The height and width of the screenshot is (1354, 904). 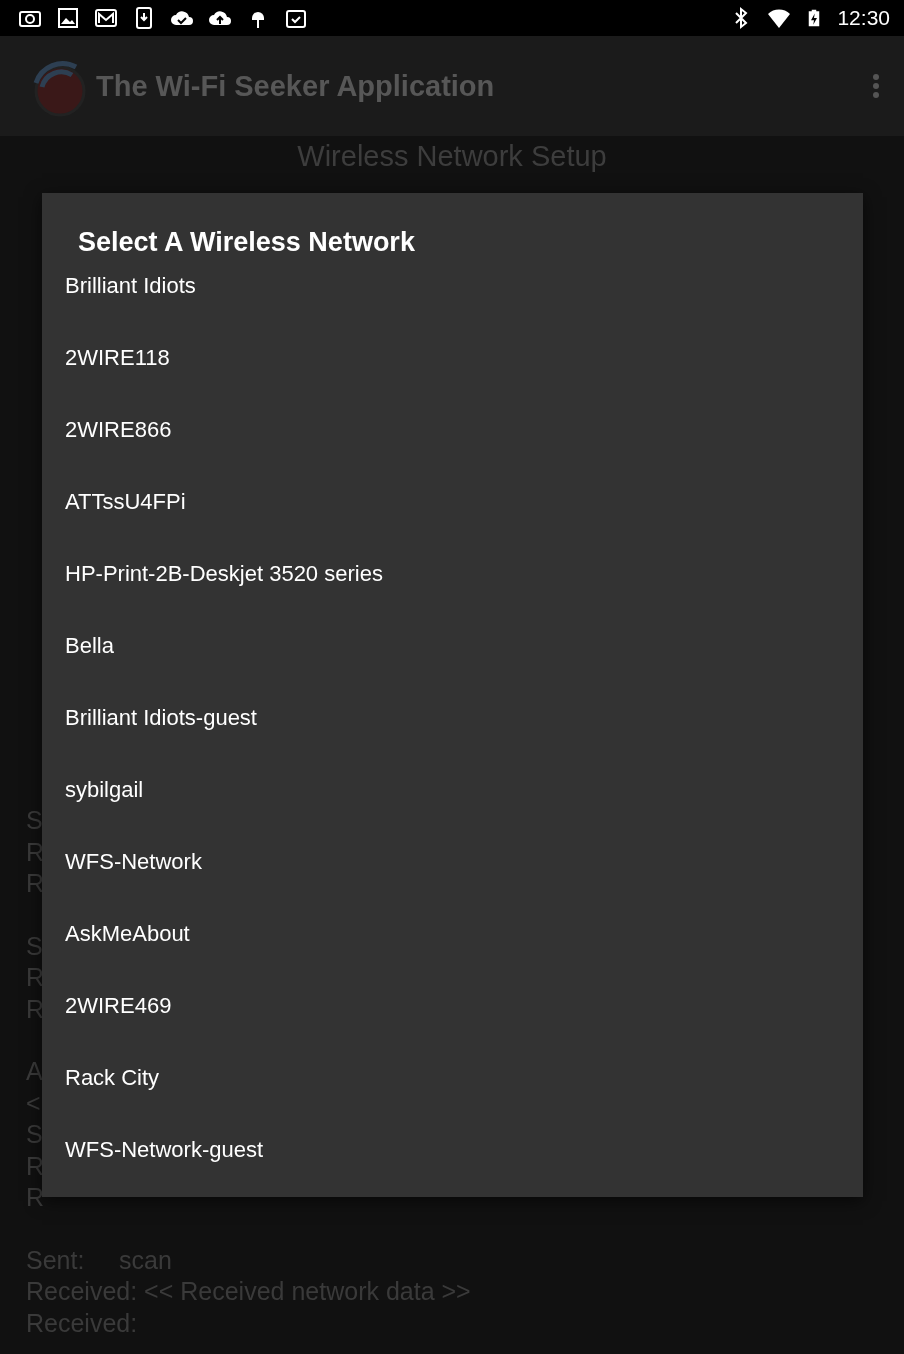 What do you see at coordinates (452, 1017) in the screenshot?
I see `network-item: 2WIRE469` at bounding box center [452, 1017].